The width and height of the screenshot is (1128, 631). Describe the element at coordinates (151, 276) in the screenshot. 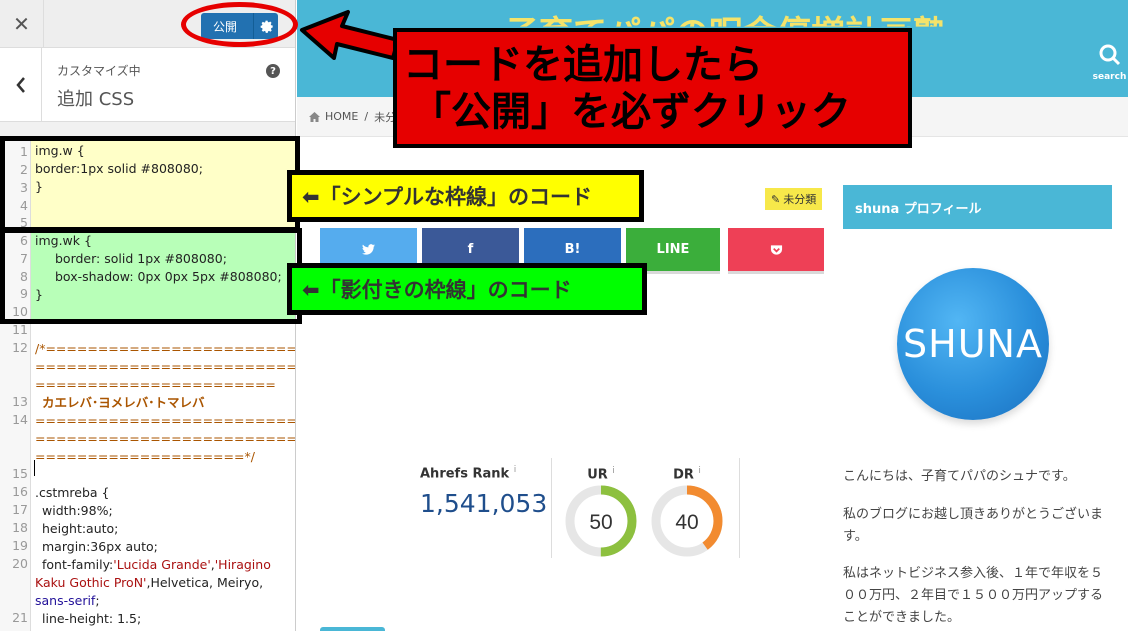

I see `shadow-border-frame` at that location.